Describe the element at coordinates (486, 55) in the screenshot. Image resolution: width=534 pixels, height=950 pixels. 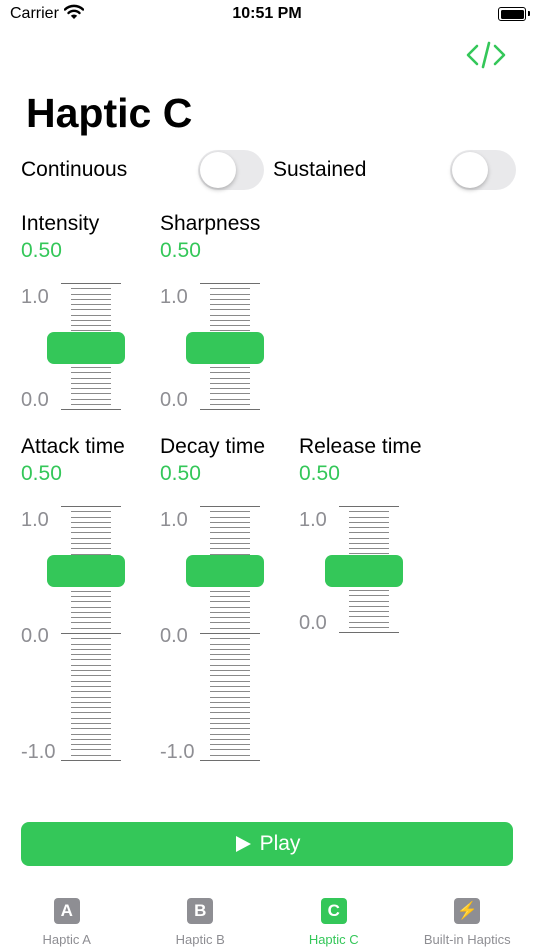
I see `code-brackets-icon` at that location.